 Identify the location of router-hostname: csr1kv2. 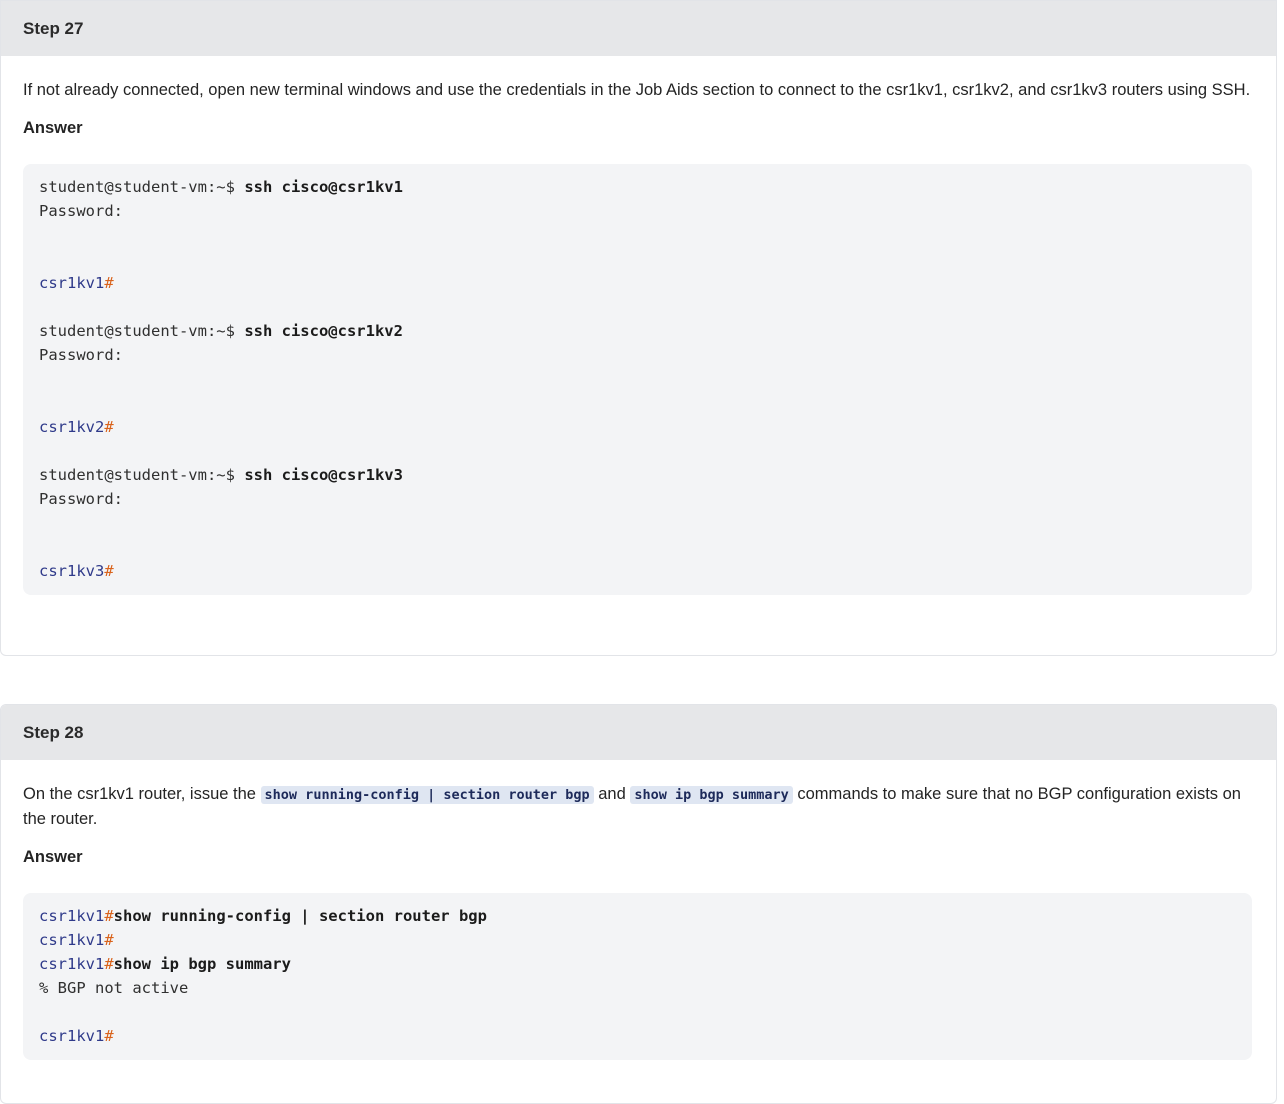
(72, 427).